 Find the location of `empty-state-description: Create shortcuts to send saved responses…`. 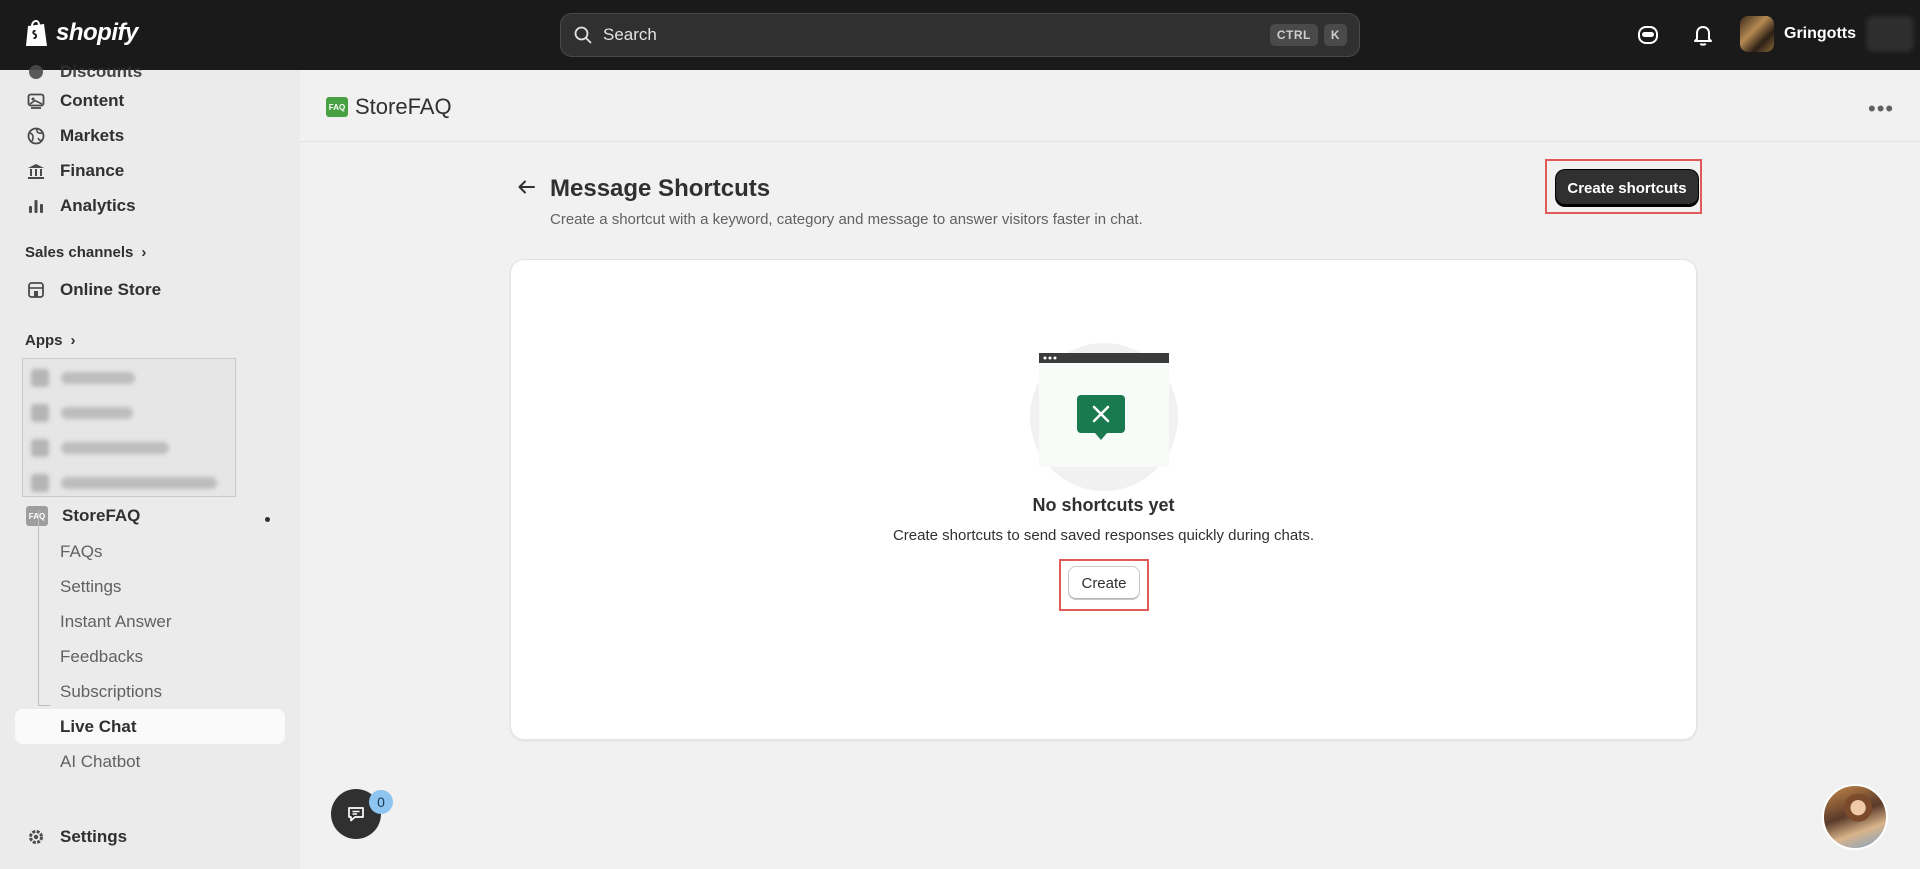

empty-state-description: Create shortcuts to send saved responses… is located at coordinates (1103, 535).